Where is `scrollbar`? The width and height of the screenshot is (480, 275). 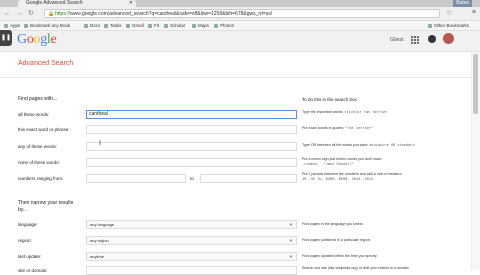 scrollbar is located at coordinates (475, 161).